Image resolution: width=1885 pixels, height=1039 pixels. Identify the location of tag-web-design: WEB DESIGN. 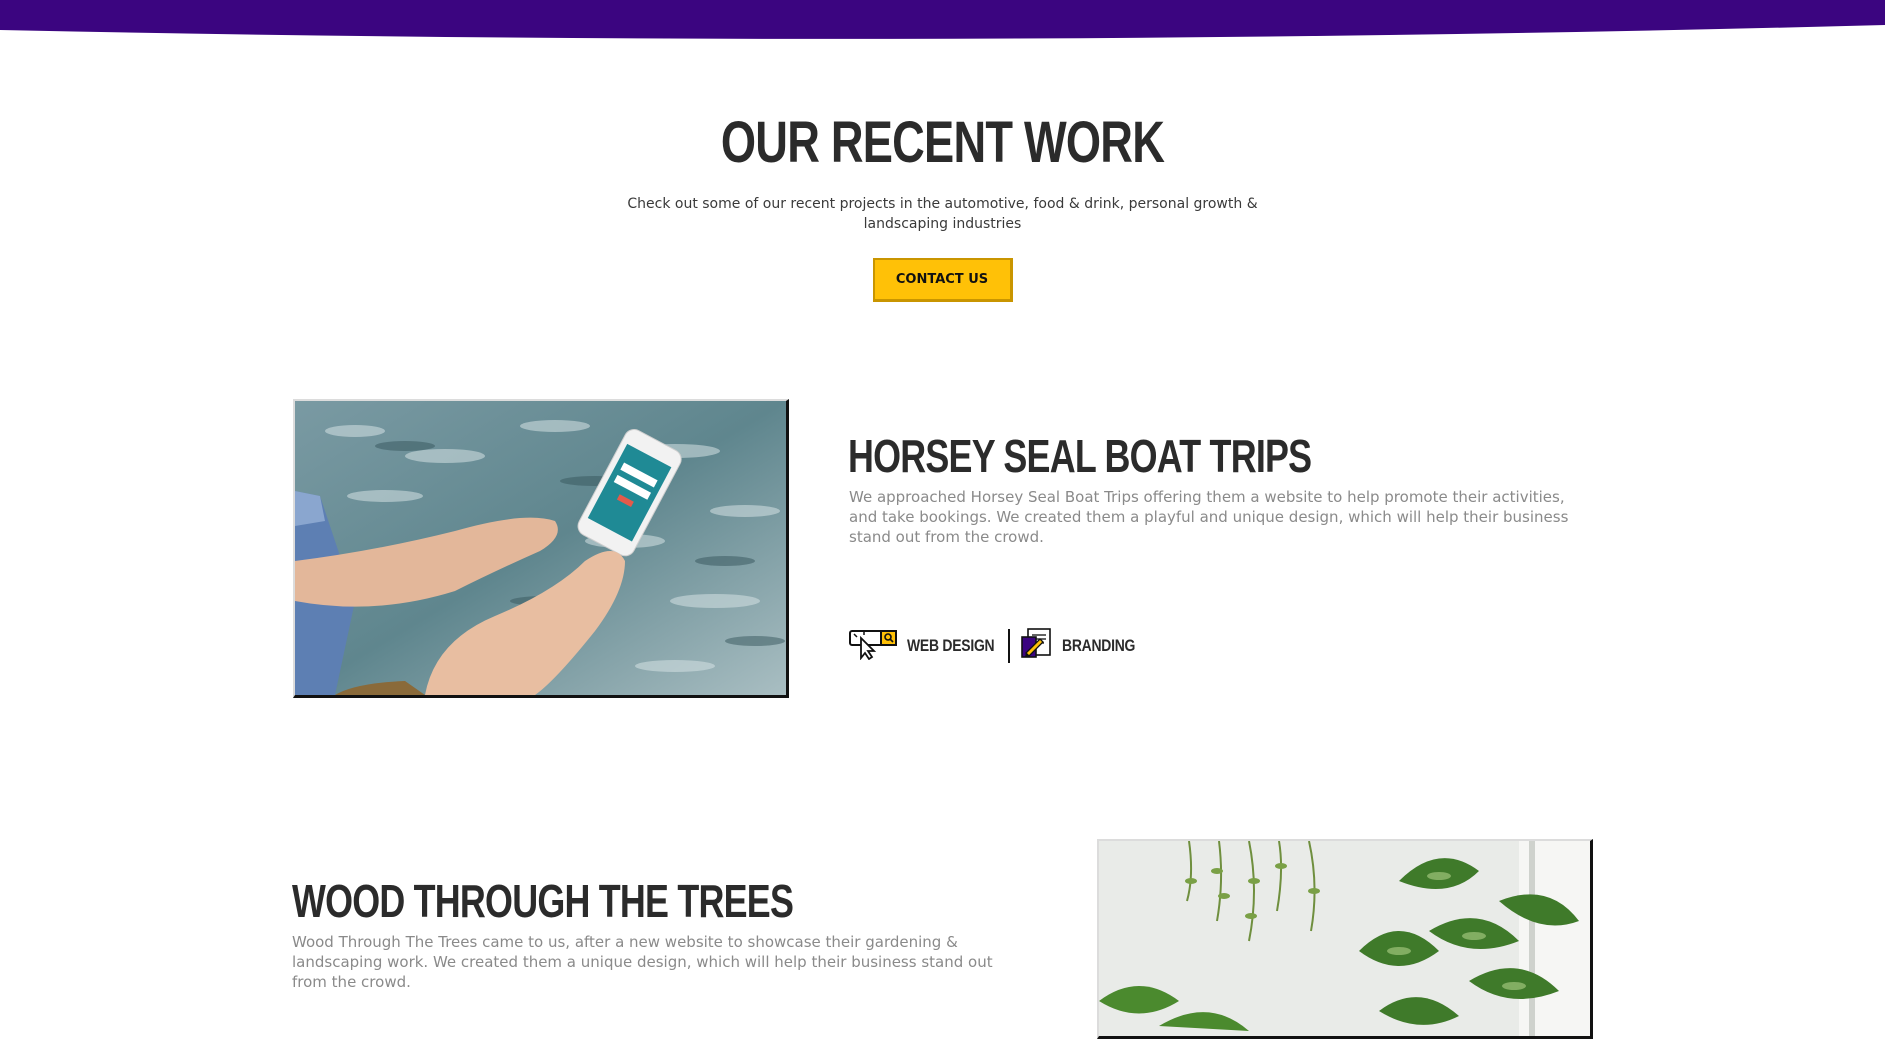
(931, 646).